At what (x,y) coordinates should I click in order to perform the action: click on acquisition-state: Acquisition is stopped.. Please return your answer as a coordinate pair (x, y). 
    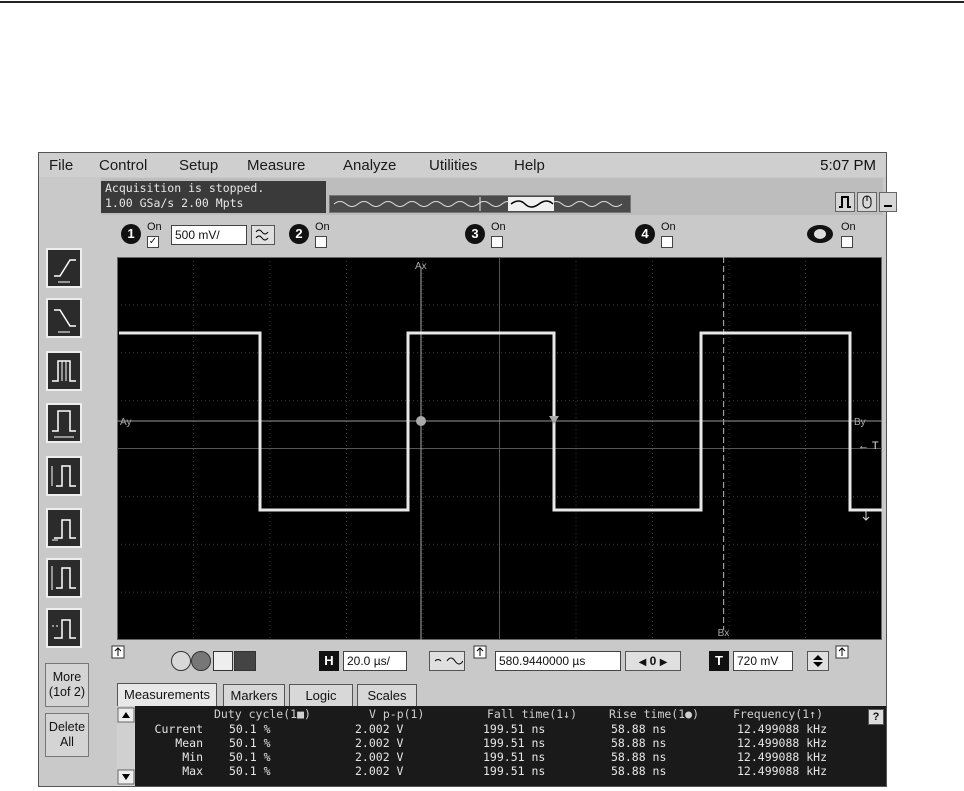
    Looking at the image, I should click on (185, 188).